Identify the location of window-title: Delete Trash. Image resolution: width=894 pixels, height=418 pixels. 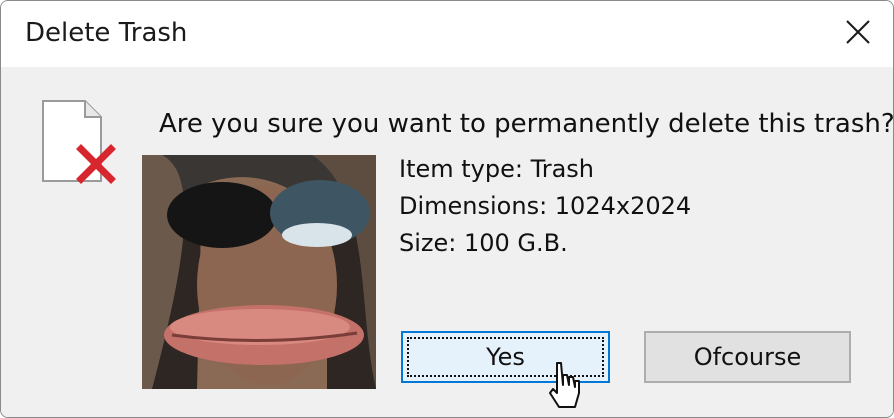
(106, 33).